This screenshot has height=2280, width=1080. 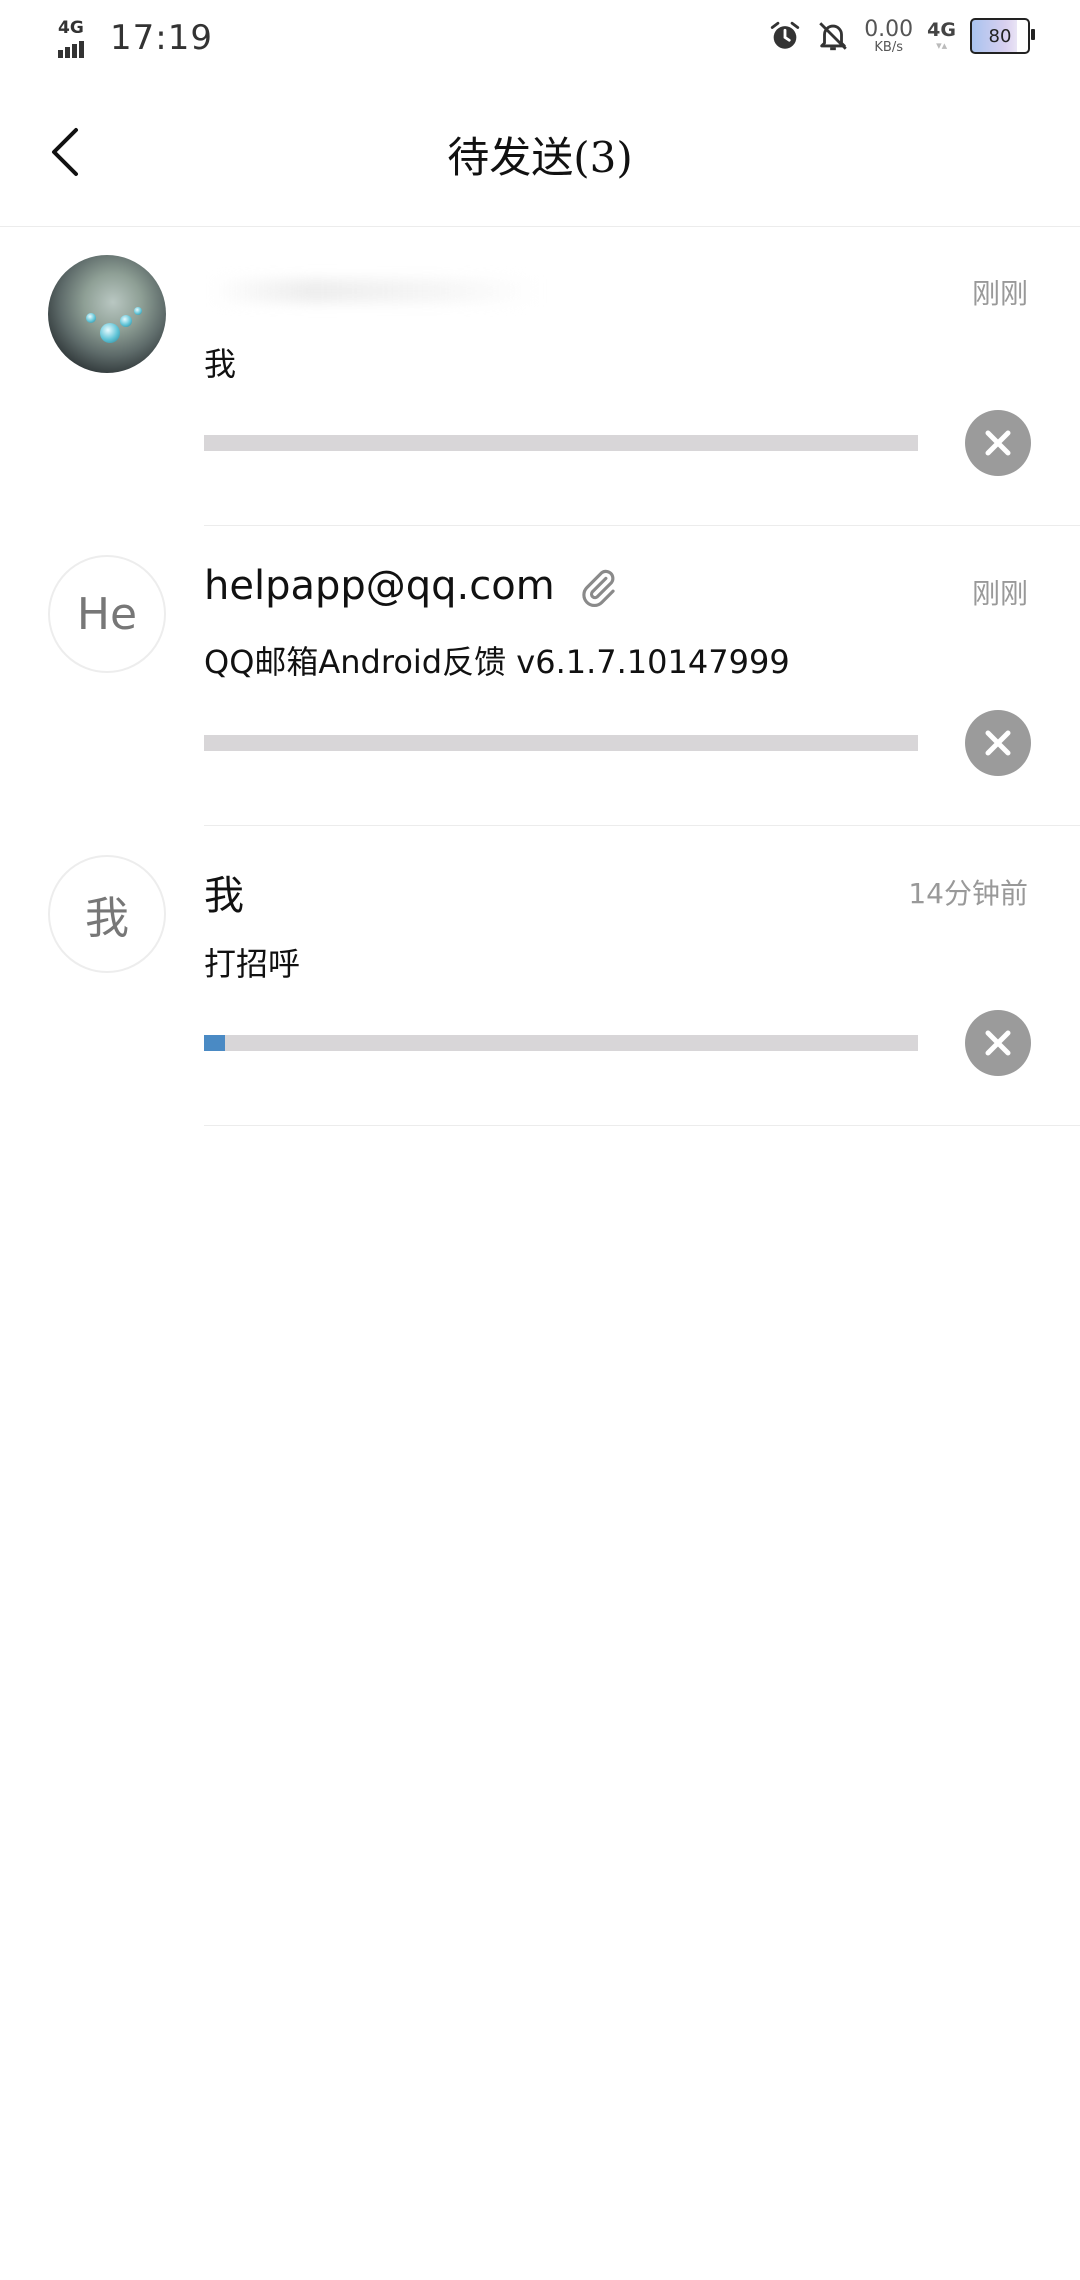 What do you see at coordinates (785, 35) in the screenshot?
I see `alarm-icon` at bounding box center [785, 35].